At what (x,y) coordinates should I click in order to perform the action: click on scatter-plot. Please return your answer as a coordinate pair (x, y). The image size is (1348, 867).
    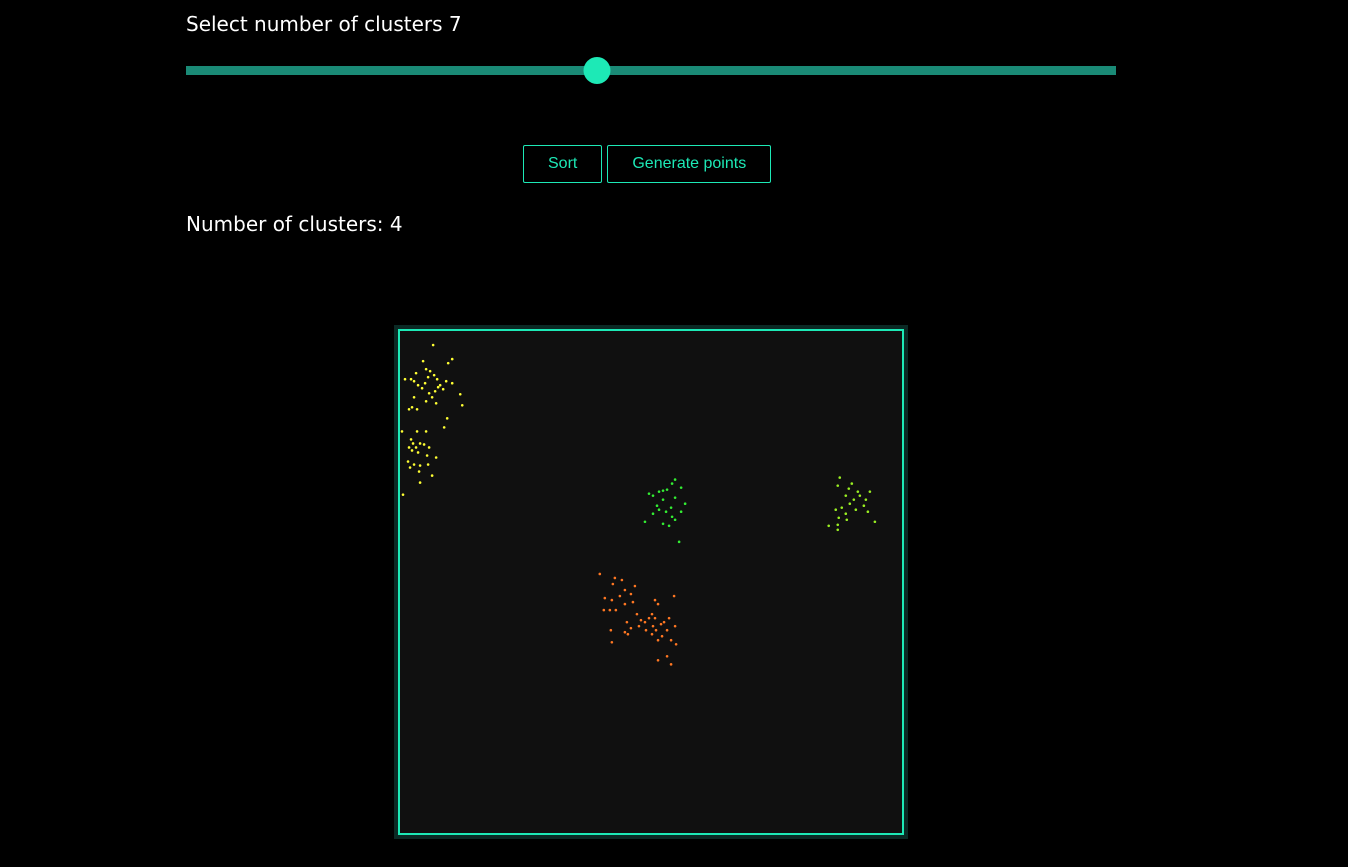
    Looking at the image, I should click on (638, 504).